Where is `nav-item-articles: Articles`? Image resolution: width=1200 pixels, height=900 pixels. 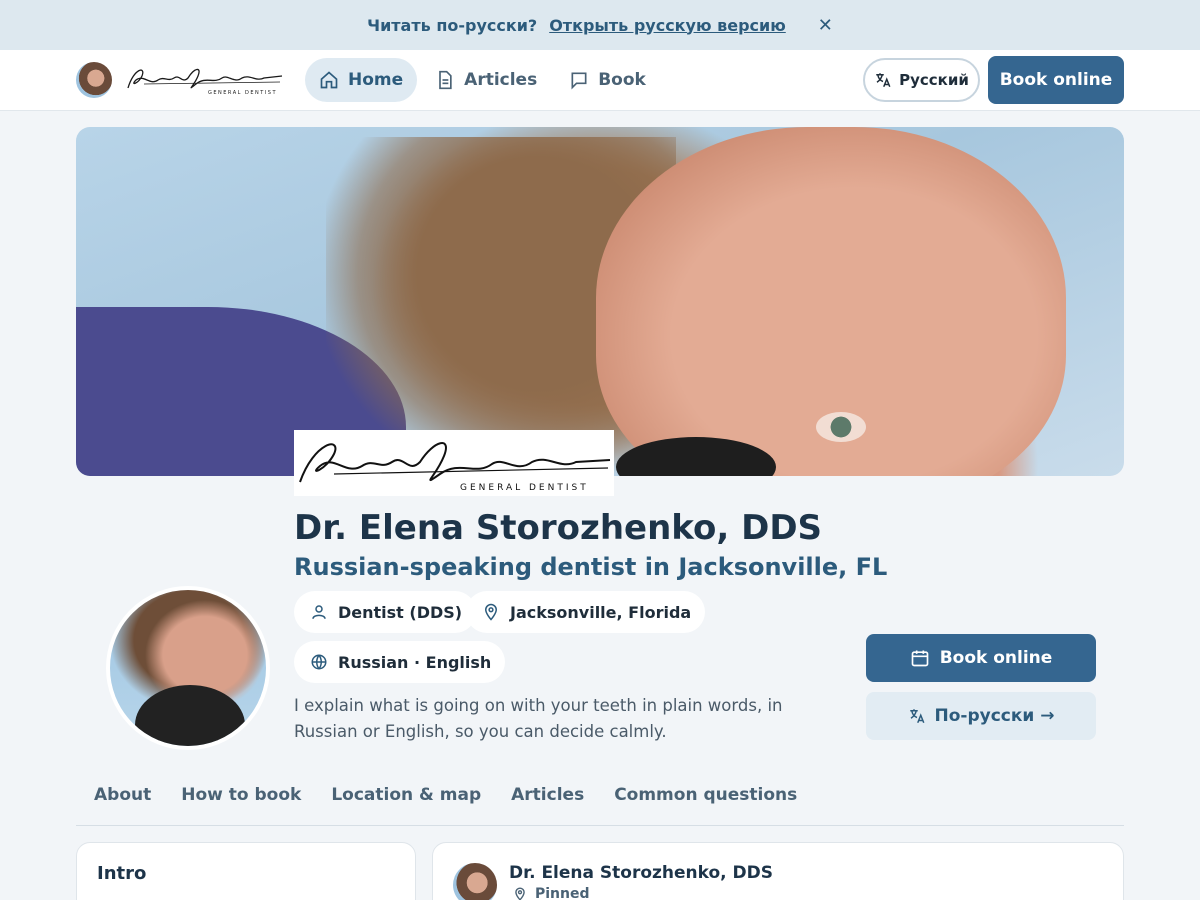
nav-item-articles: Articles is located at coordinates (486, 80).